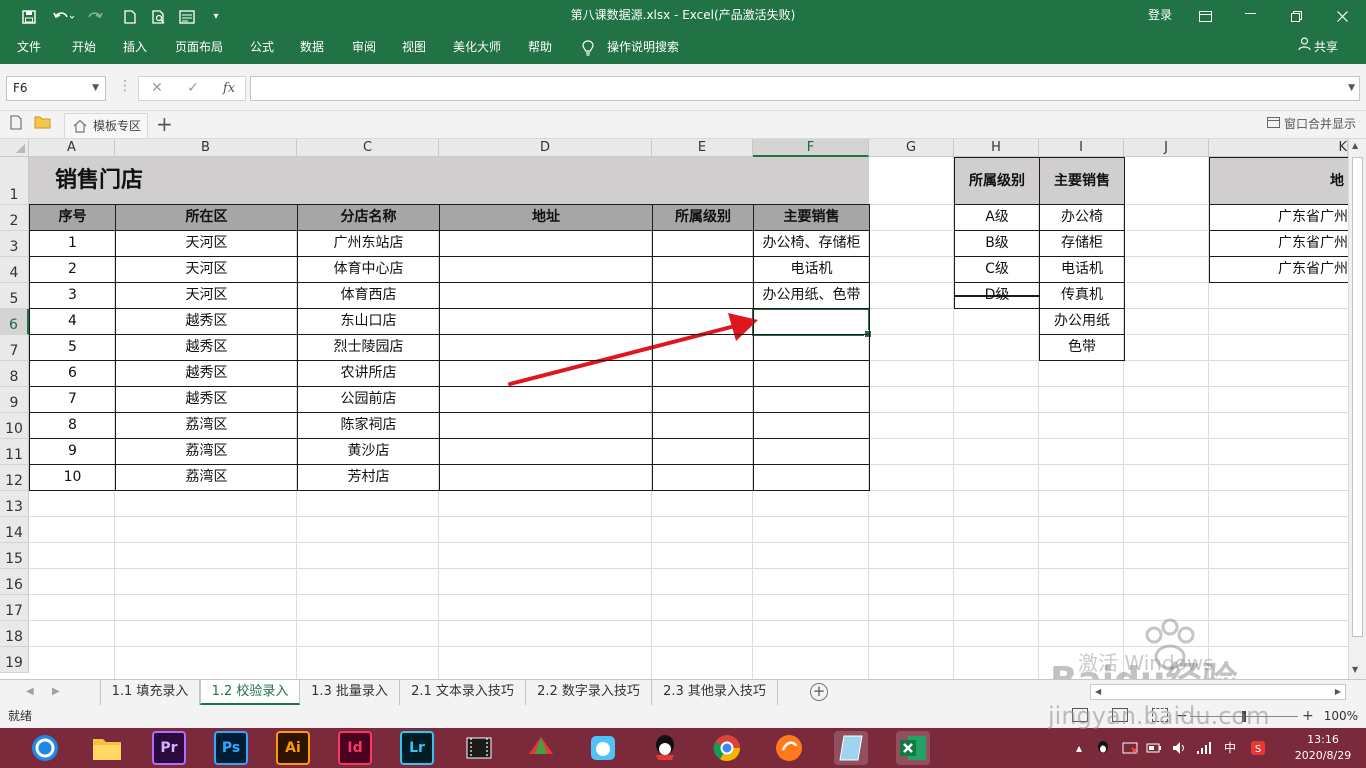 The image size is (1366, 768). Describe the element at coordinates (135, 48) in the screenshot. I see `tab-insert: 插入` at that location.